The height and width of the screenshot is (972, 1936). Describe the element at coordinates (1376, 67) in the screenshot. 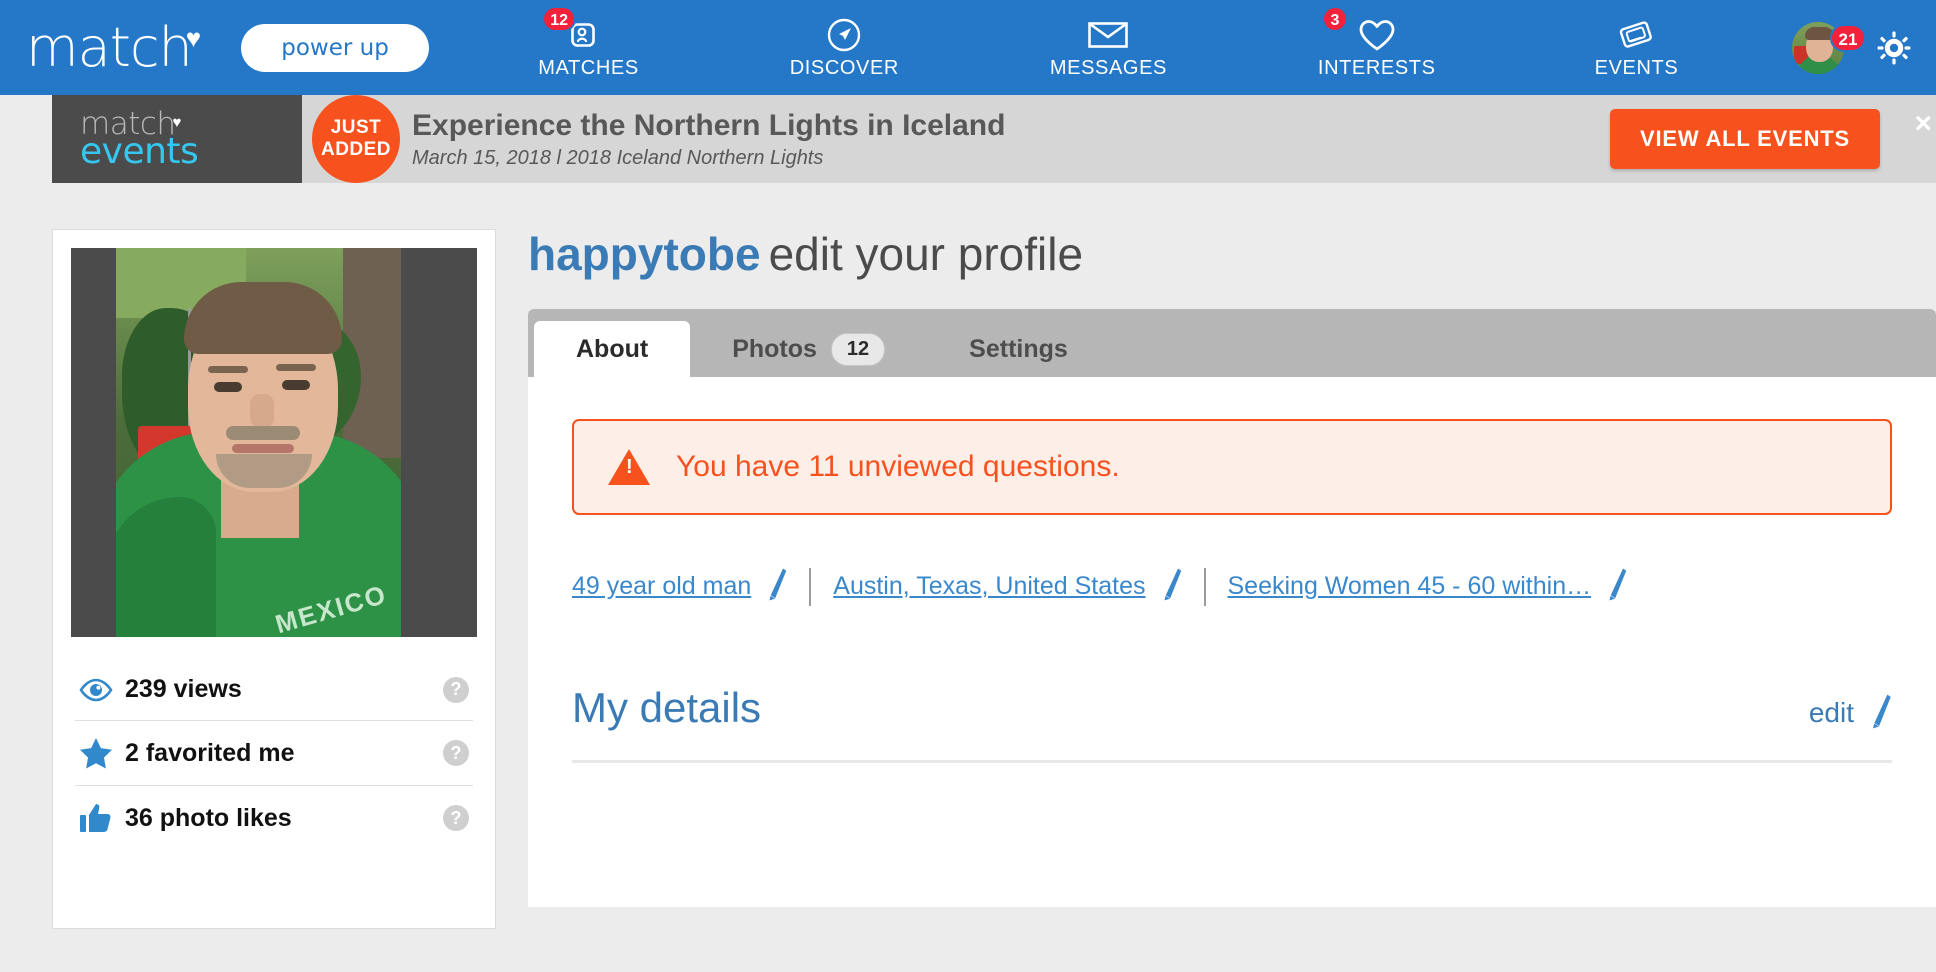

I see `nav-label-interests: INTERESTS` at that location.